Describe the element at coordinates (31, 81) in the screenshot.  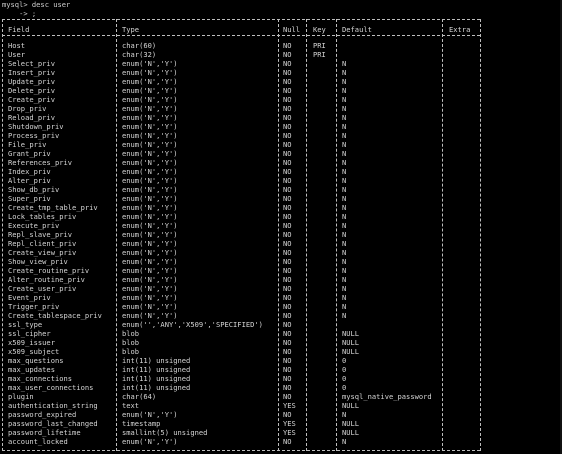
I see `field-cell: Update_priv` at that location.